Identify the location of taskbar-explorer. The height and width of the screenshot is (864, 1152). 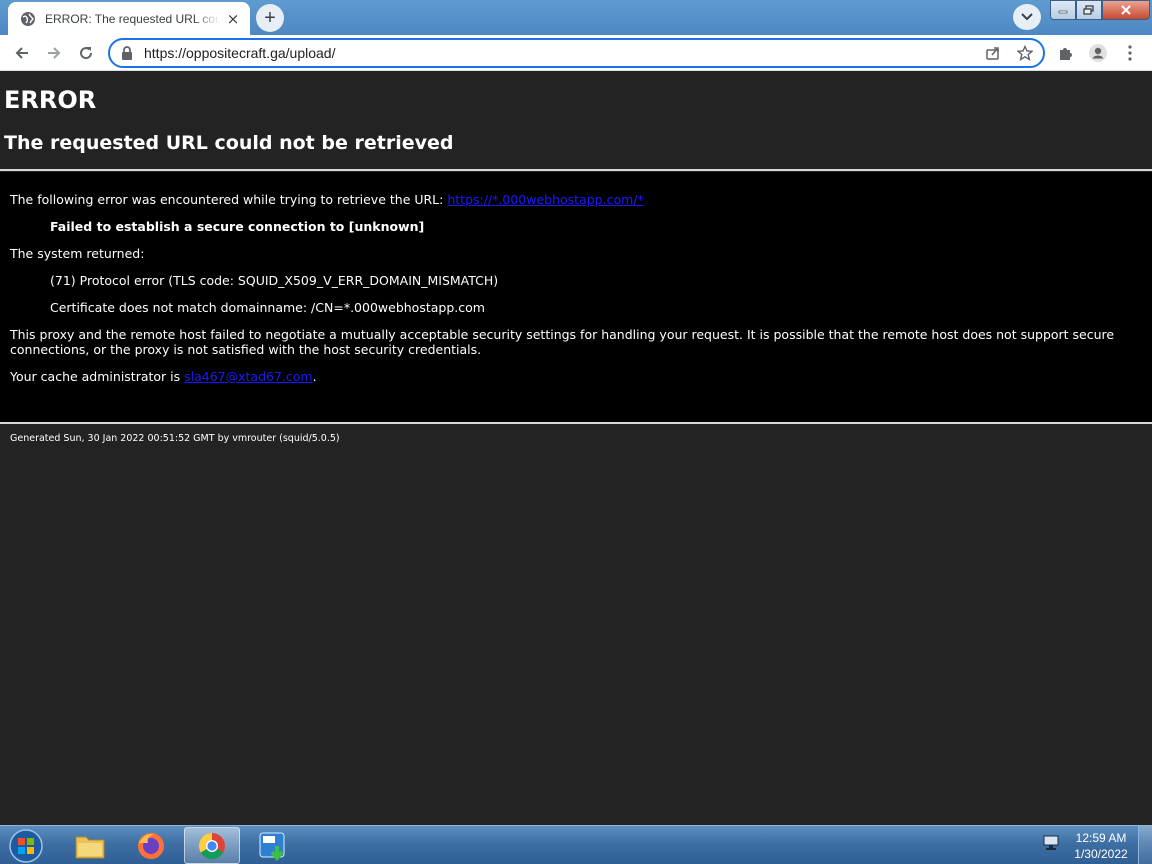
(90, 845).